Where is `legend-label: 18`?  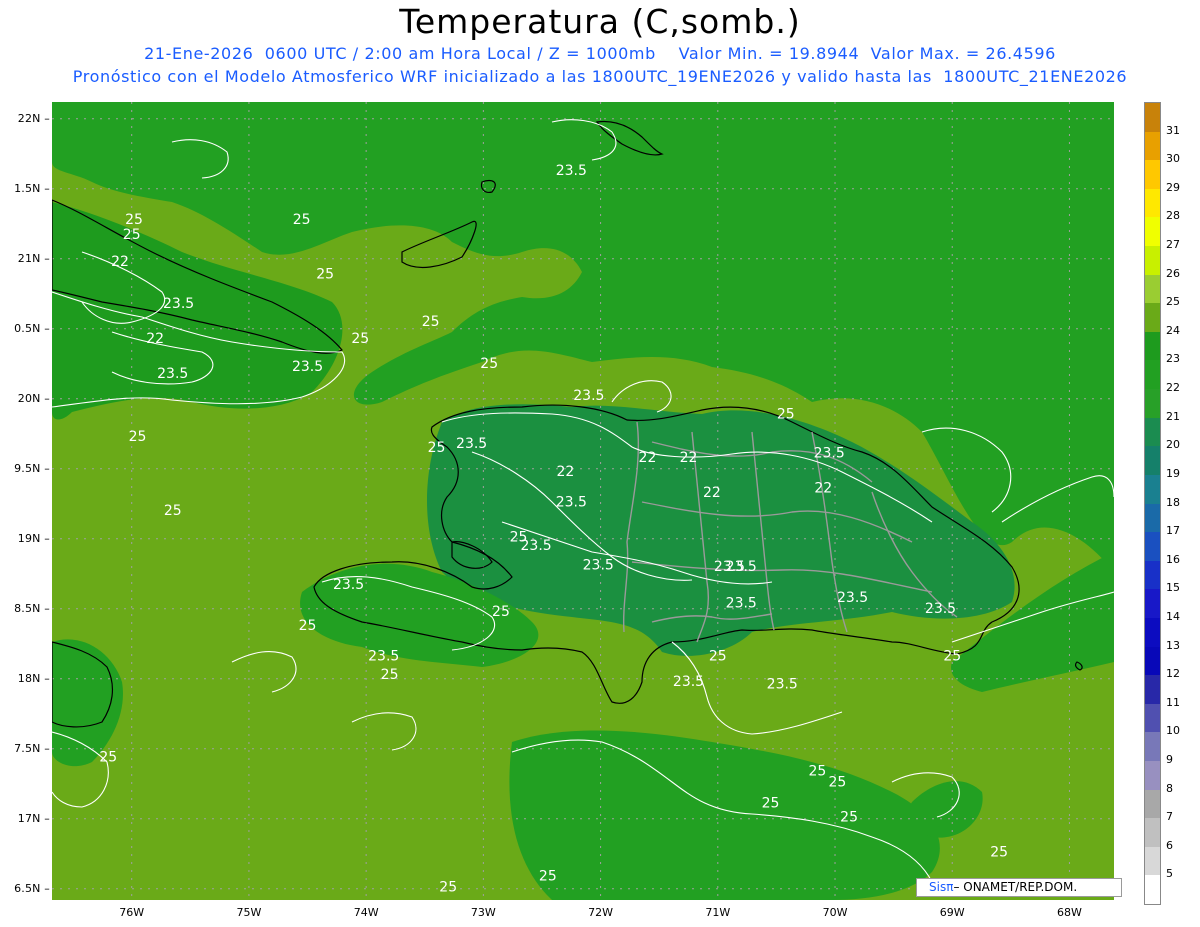 legend-label: 18 is located at coordinates (1173, 502).